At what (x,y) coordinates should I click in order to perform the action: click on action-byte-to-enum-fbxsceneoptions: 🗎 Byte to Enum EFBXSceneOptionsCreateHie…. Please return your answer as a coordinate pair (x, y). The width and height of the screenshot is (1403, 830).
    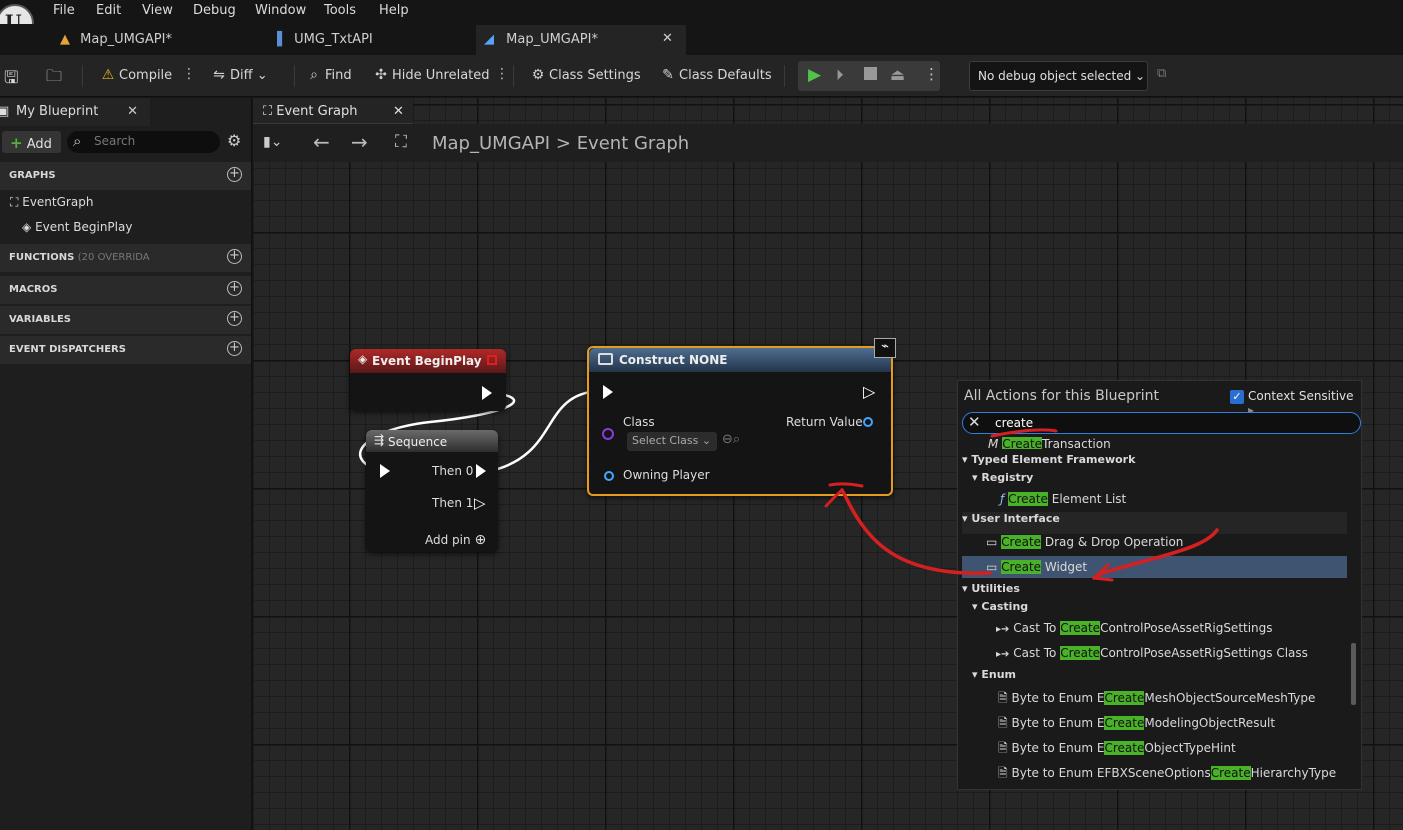
    Looking at the image, I should click on (1190, 775).